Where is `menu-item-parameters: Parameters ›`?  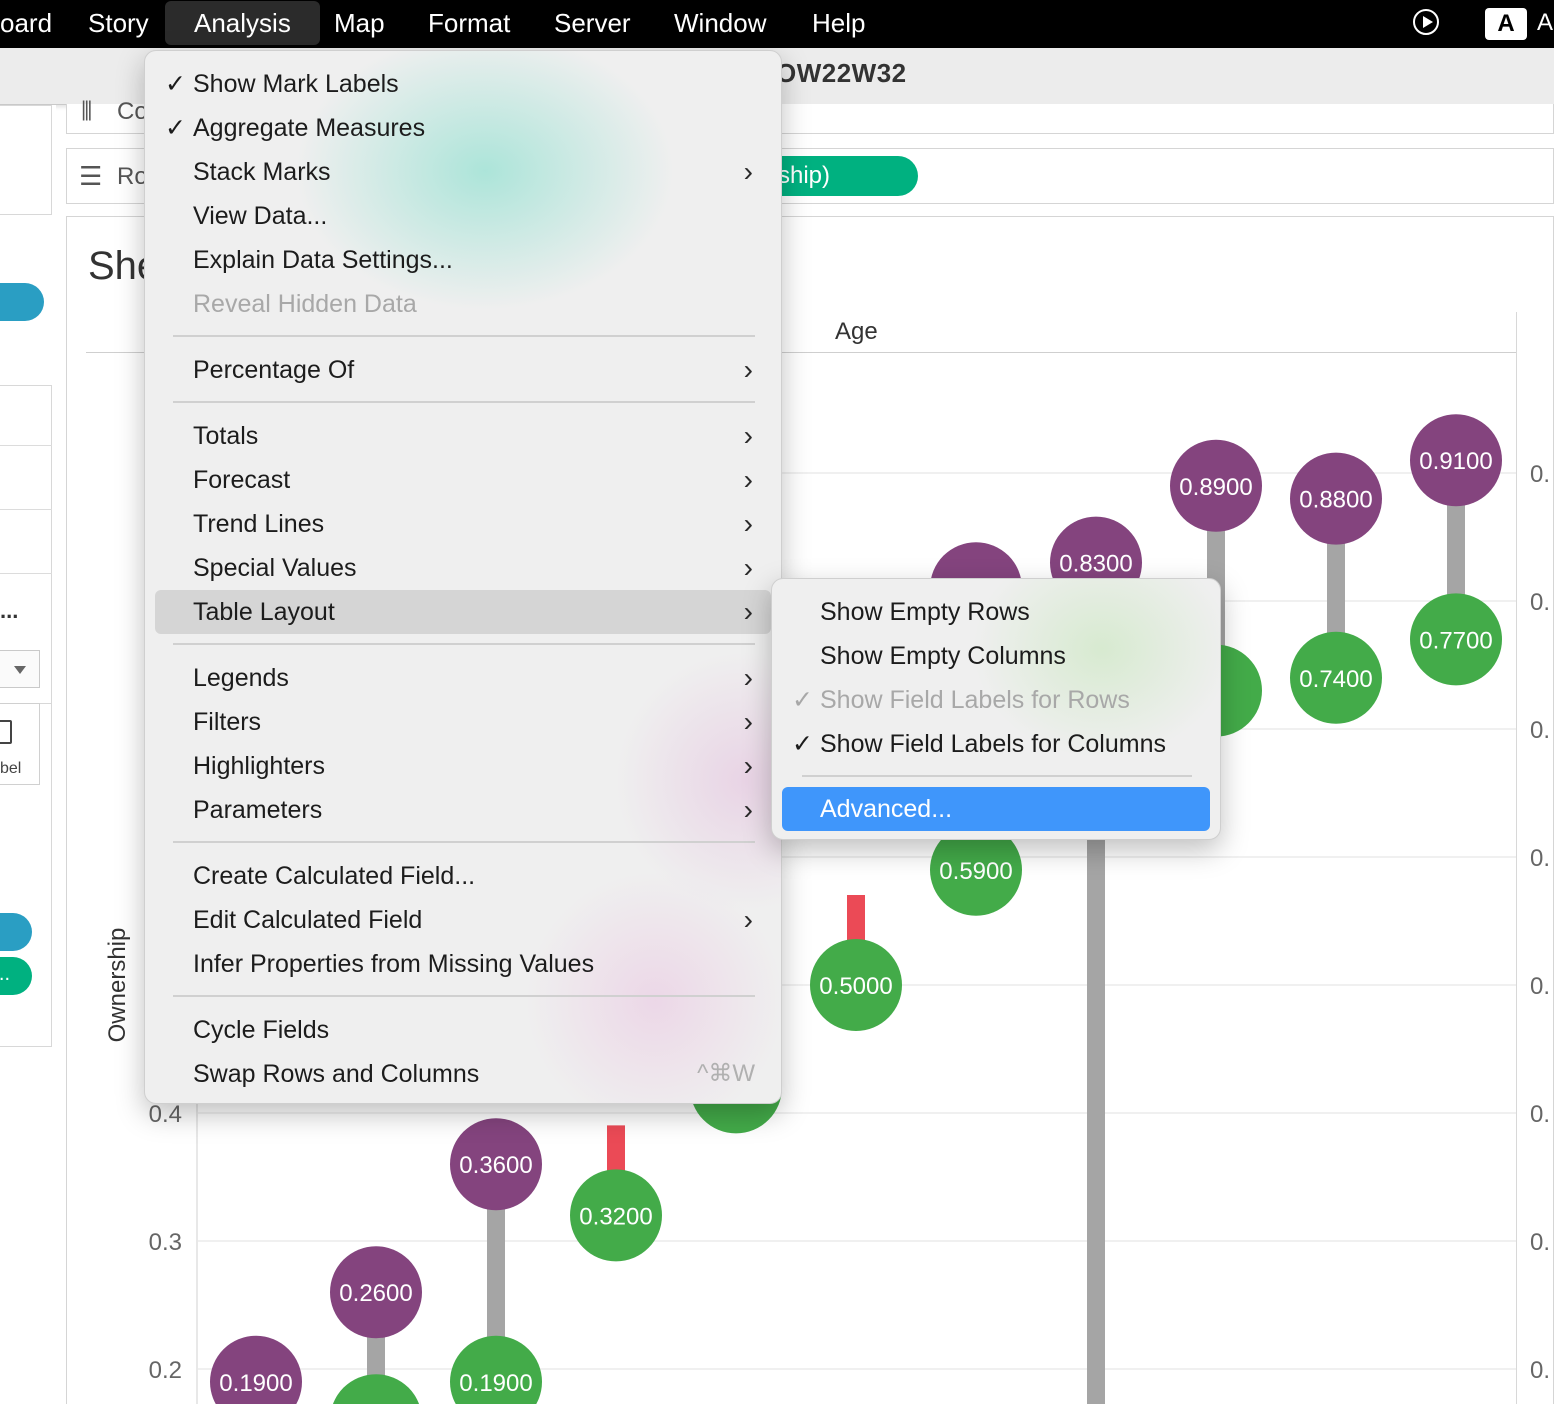 menu-item-parameters: Parameters › is located at coordinates (463, 810).